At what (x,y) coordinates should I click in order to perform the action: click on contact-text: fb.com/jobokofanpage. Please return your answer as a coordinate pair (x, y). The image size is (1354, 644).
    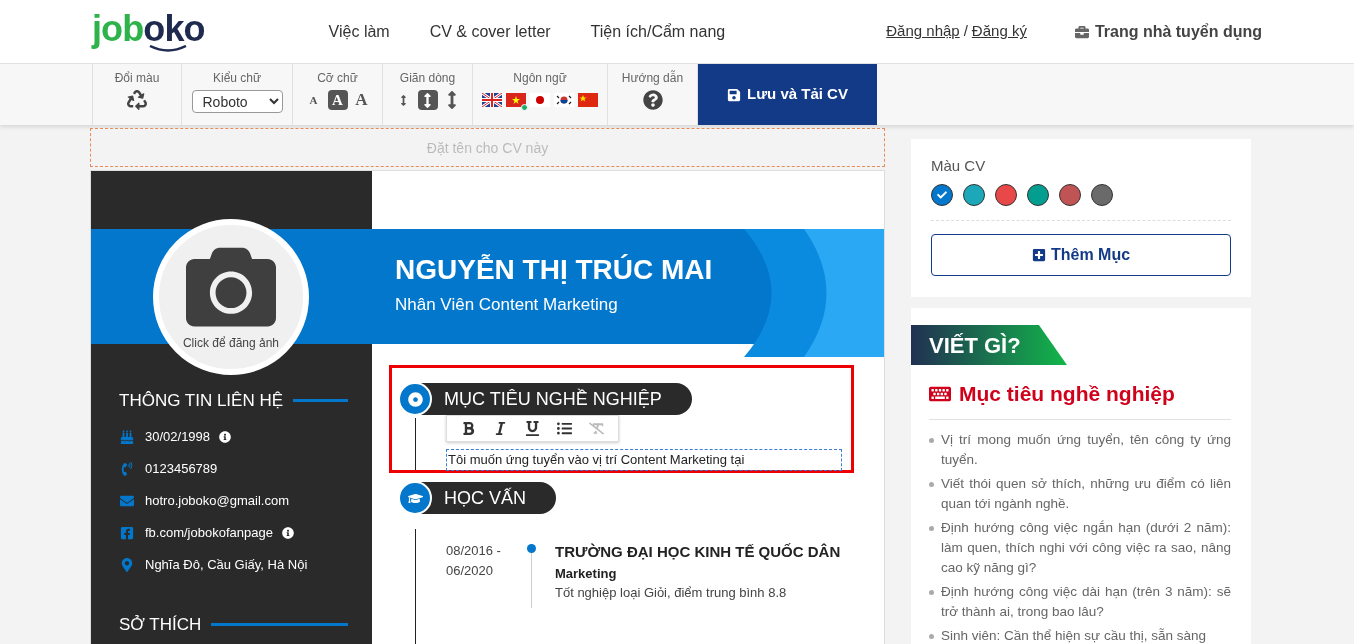
    Looking at the image, I should click on (209, 532).